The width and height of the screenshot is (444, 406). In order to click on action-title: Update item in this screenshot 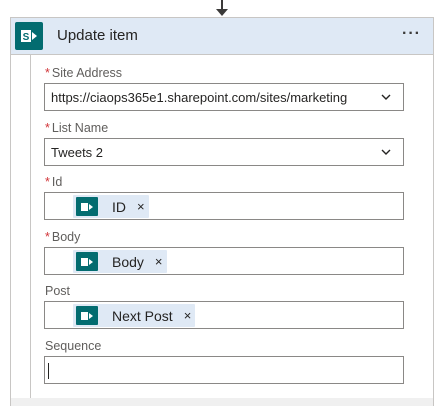, I will do `click(97, 35)`.